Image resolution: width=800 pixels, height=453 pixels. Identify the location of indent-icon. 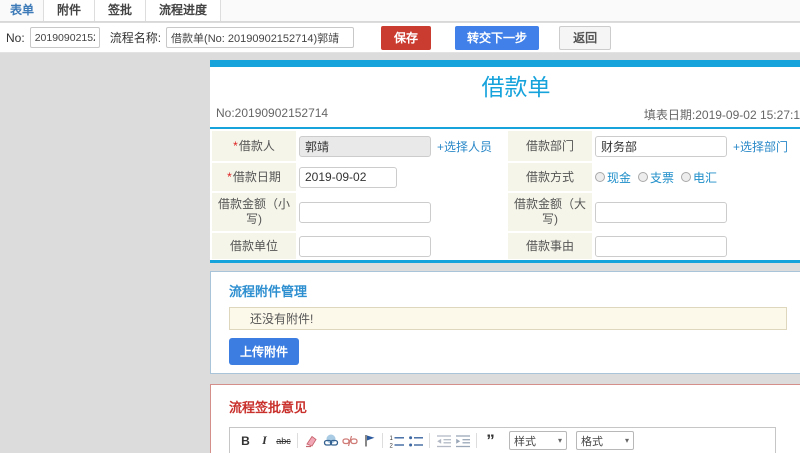
(462, 440).